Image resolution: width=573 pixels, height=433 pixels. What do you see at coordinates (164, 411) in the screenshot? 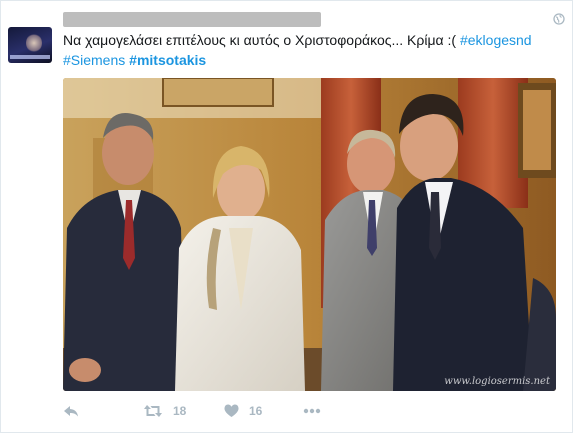
I see `retweet-button: 18` at bounding box center [164, 411].